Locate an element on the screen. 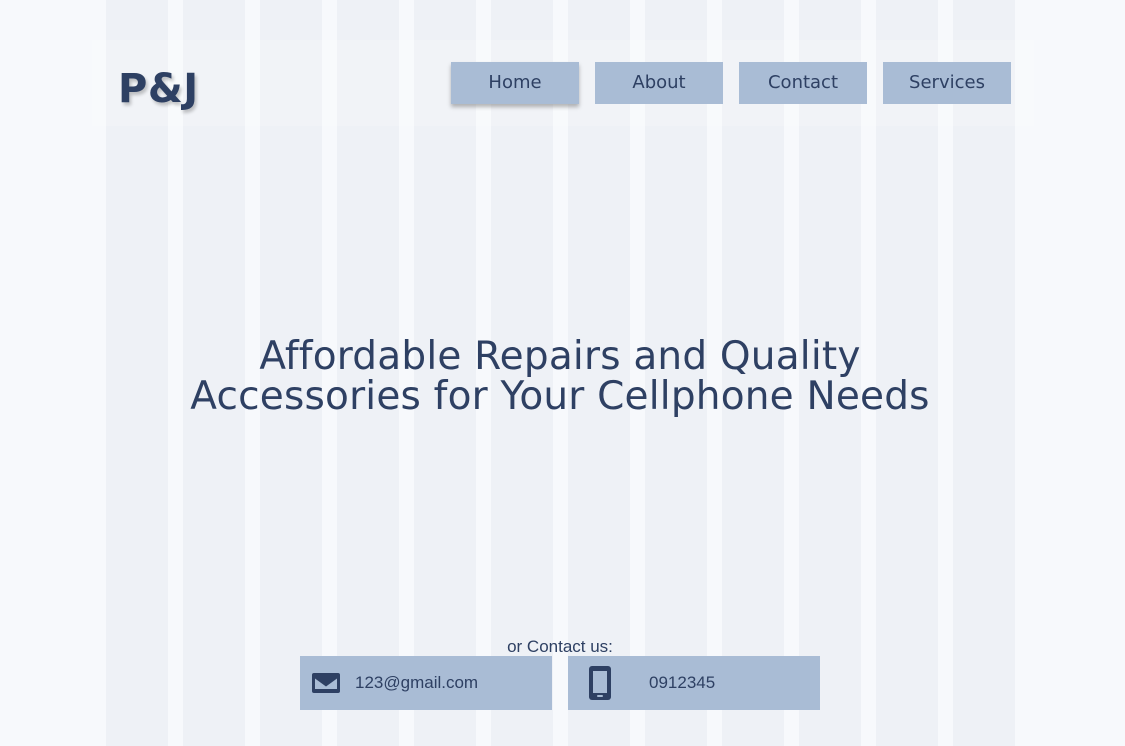  nav-home-button: Home is located at coordinates (515, 83).